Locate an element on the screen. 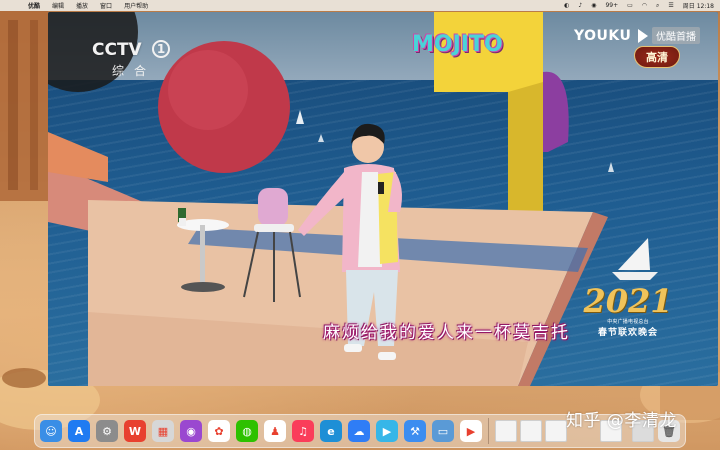 The image size is (720, 450). red-sphere-highlight is located at coordinates (208, 90).